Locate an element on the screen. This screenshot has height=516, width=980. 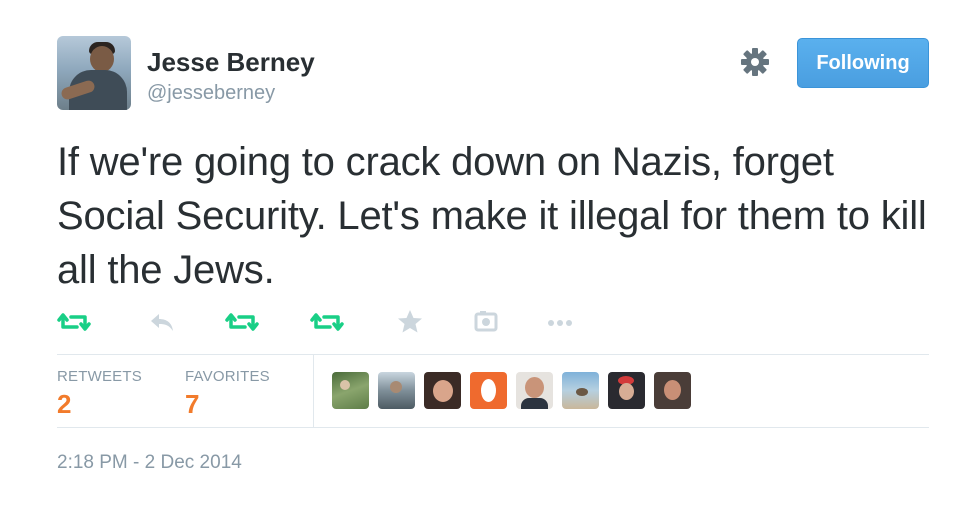
retweets-label: RETWEETS is located at coordinates (99, 376).